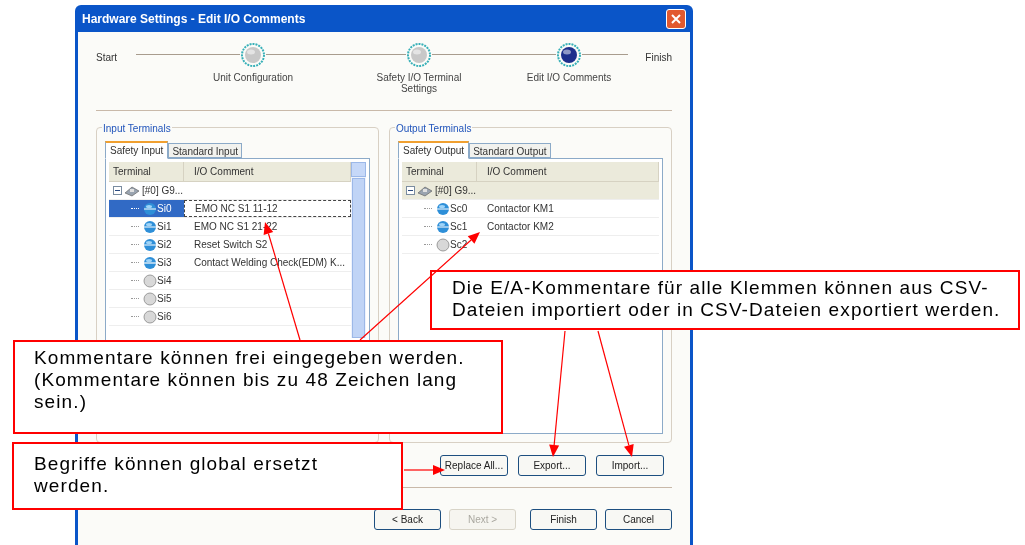  I want to click on group-title: Input Terminals, so click(137, 128).